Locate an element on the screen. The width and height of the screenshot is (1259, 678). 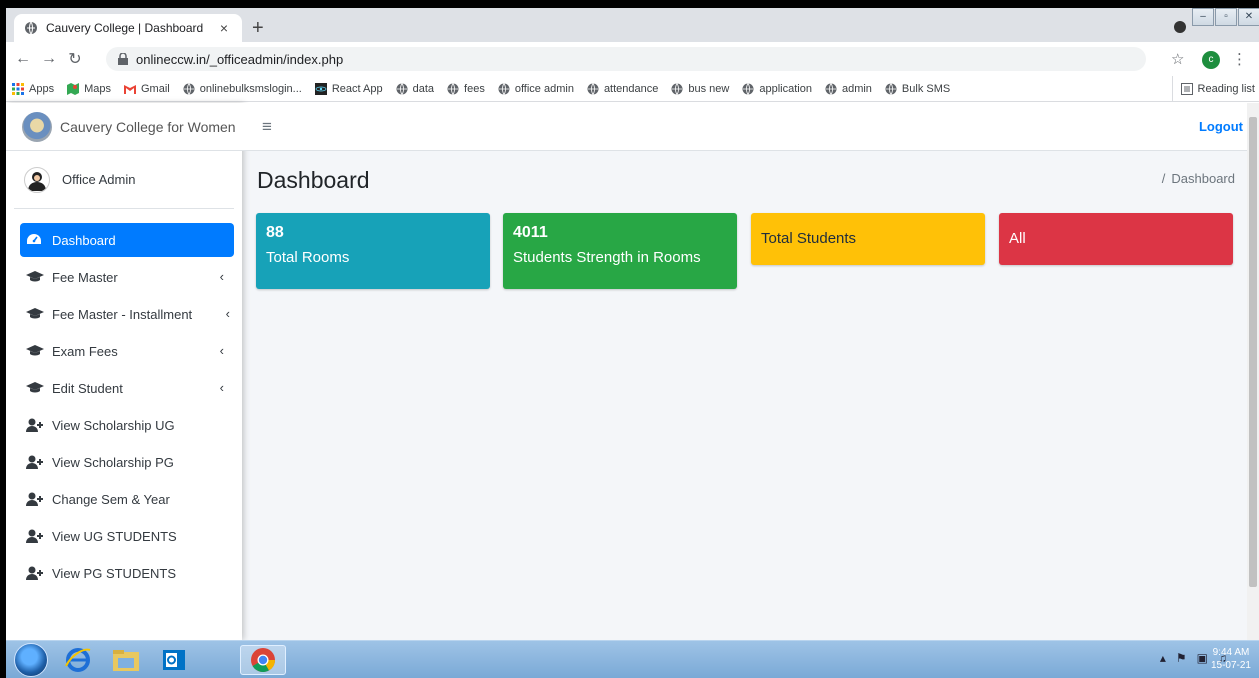
sidebar-item-fee-master-installment: Fee Master - Installment ‹ is located at coordinates (127, 314).